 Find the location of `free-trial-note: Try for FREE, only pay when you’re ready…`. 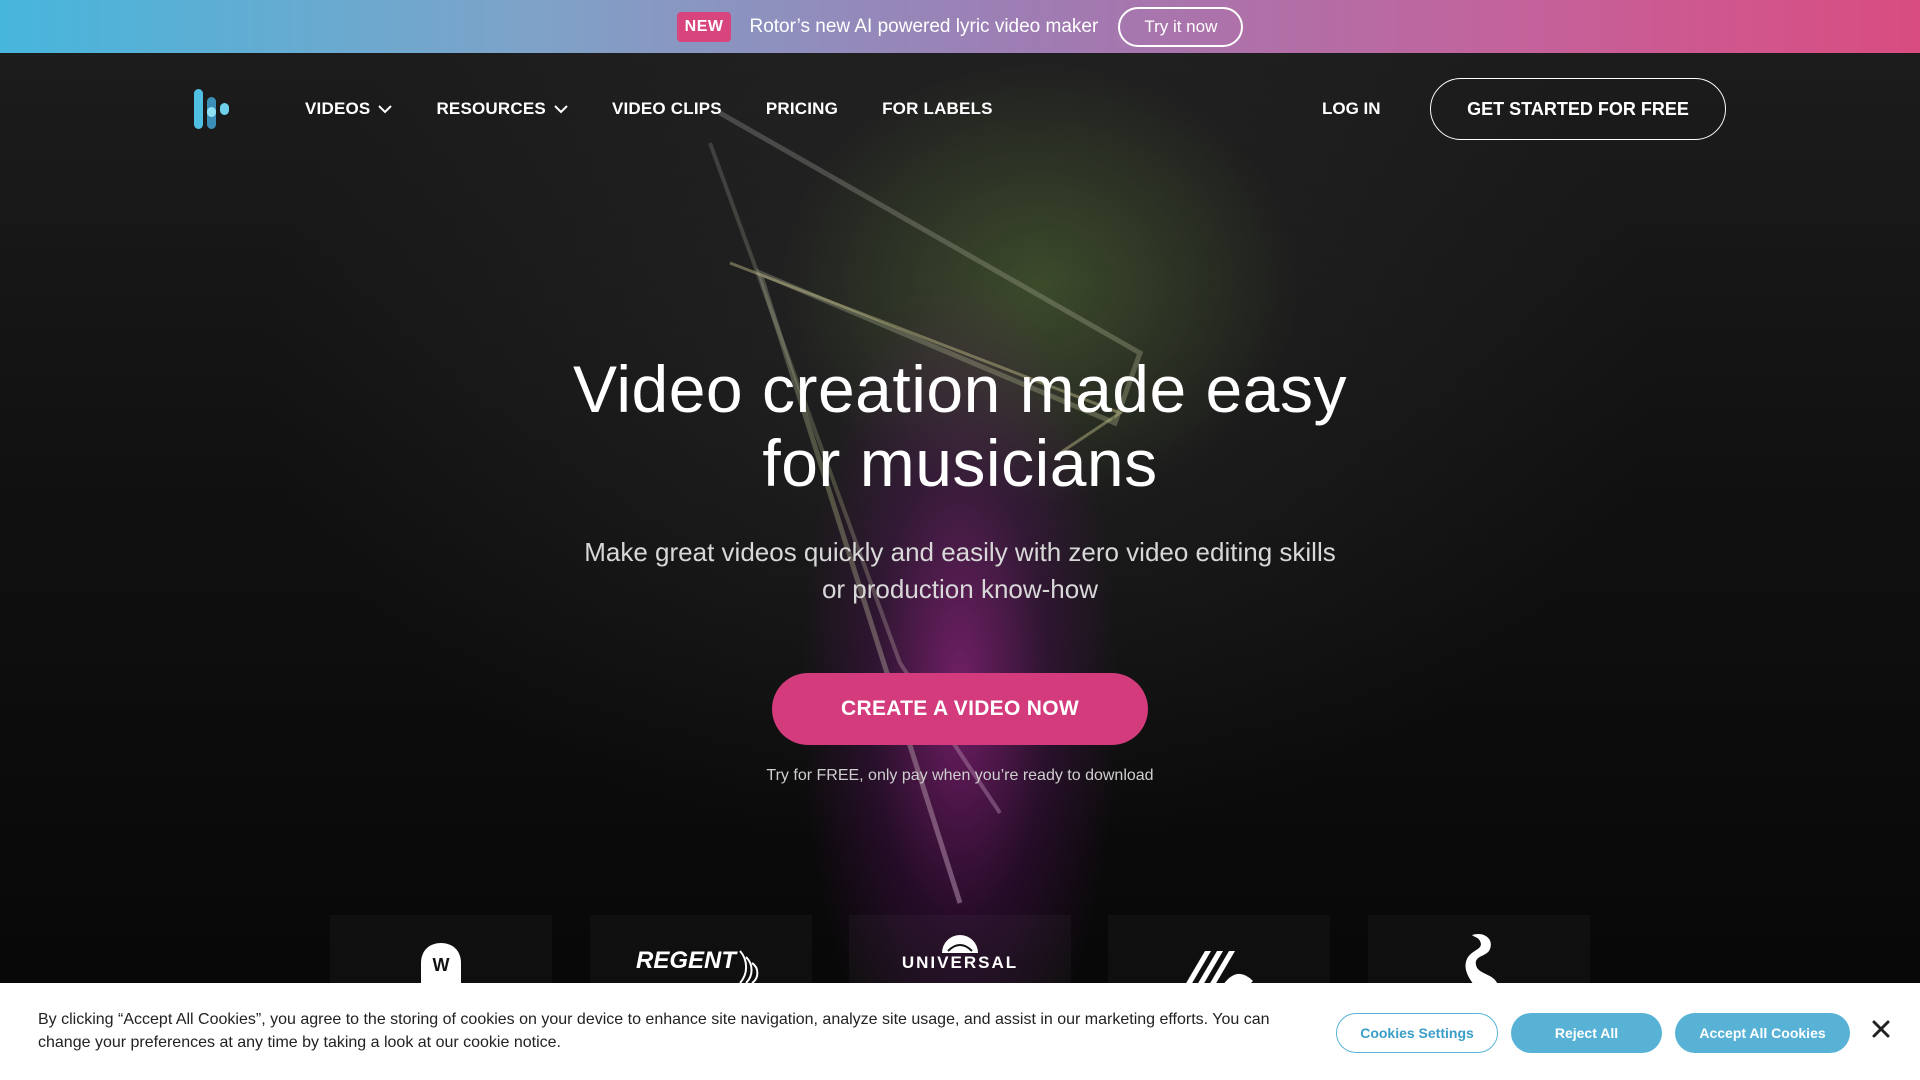

free-trial-note: Try for FREE, only pay when you’re ready… is located at coordinates (960, 775).